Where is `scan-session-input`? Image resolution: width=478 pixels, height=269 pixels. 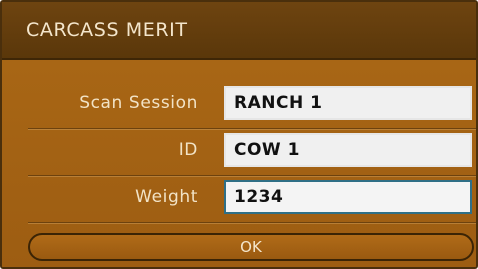
scan-session-input is located at coordinates (348, 103).